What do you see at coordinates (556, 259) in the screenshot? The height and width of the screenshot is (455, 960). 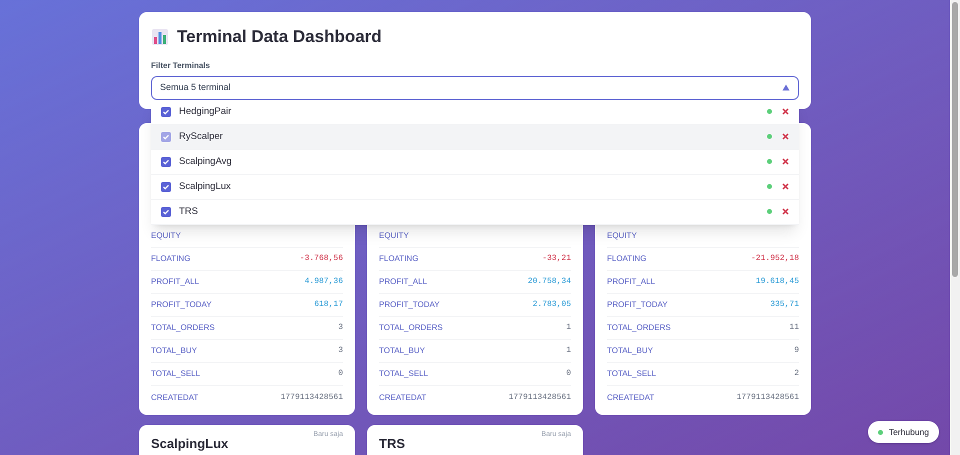 I see `metric-value: -33,21` at bounding box center [556, 259].